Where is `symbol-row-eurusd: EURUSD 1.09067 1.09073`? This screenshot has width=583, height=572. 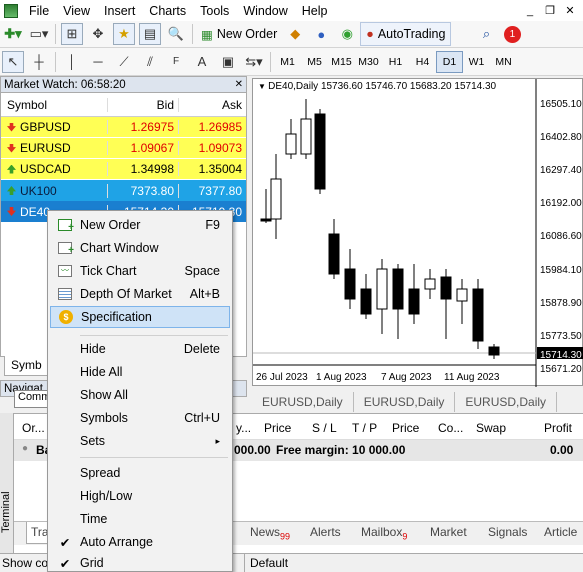 symbol-row-eurusd: EURUSD 1.09067 1.09073 is located at coordinates (123, 148).